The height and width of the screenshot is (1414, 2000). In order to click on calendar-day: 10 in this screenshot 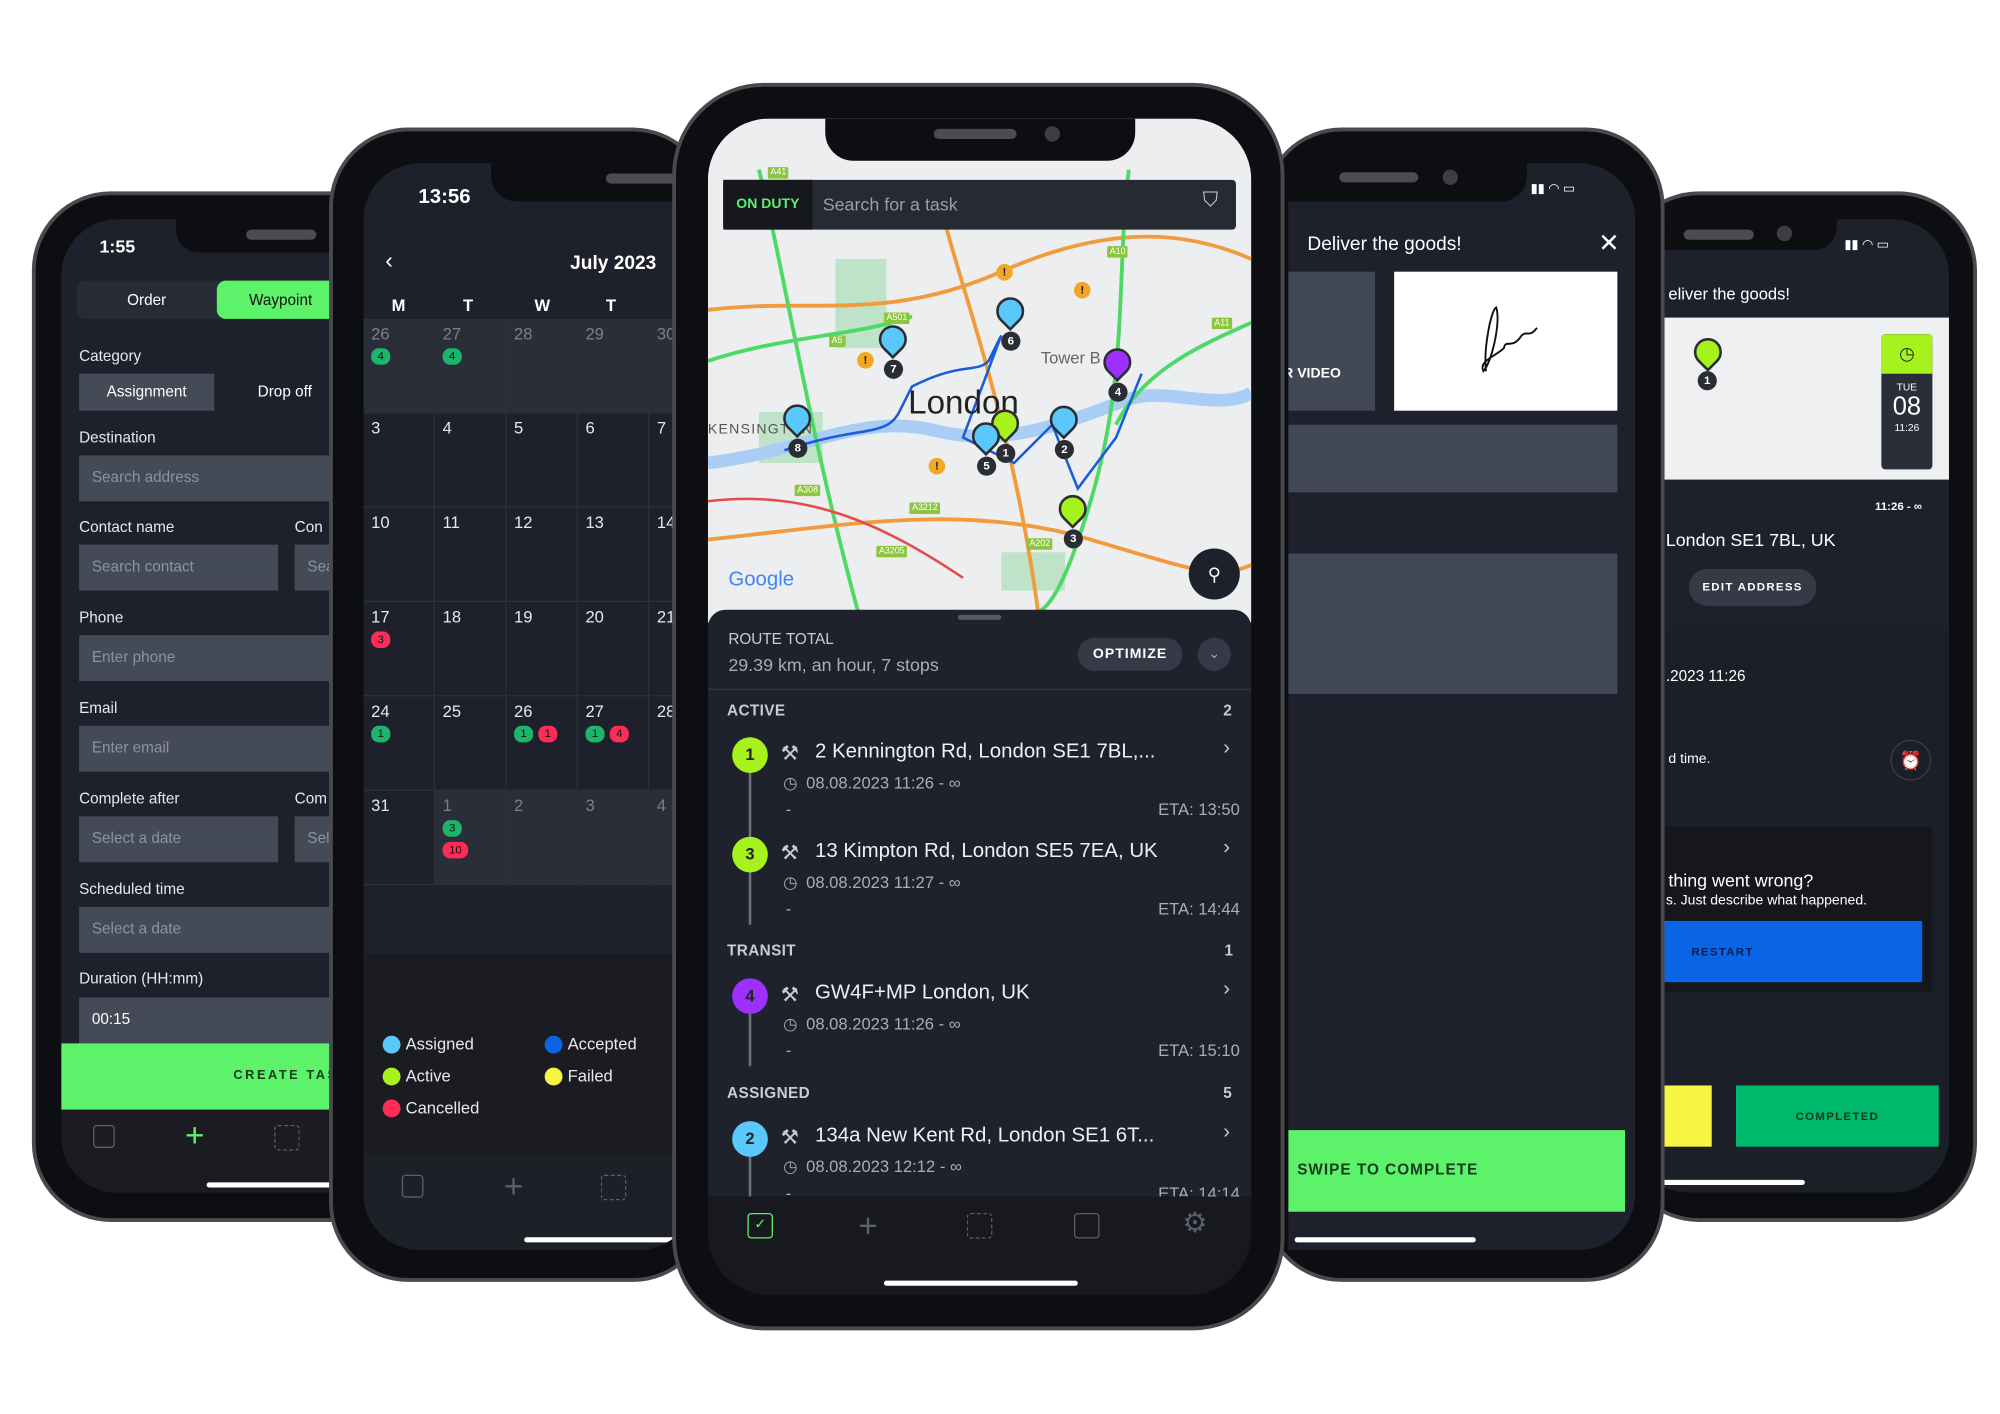, I will do `click(399, 555)`.